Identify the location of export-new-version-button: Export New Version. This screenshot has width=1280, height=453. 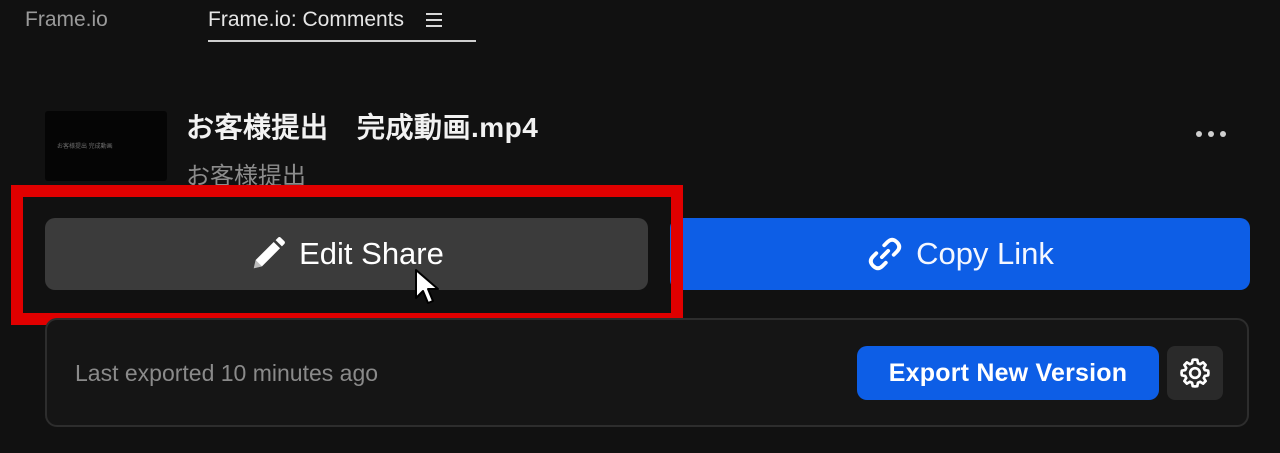
(1008, 373).